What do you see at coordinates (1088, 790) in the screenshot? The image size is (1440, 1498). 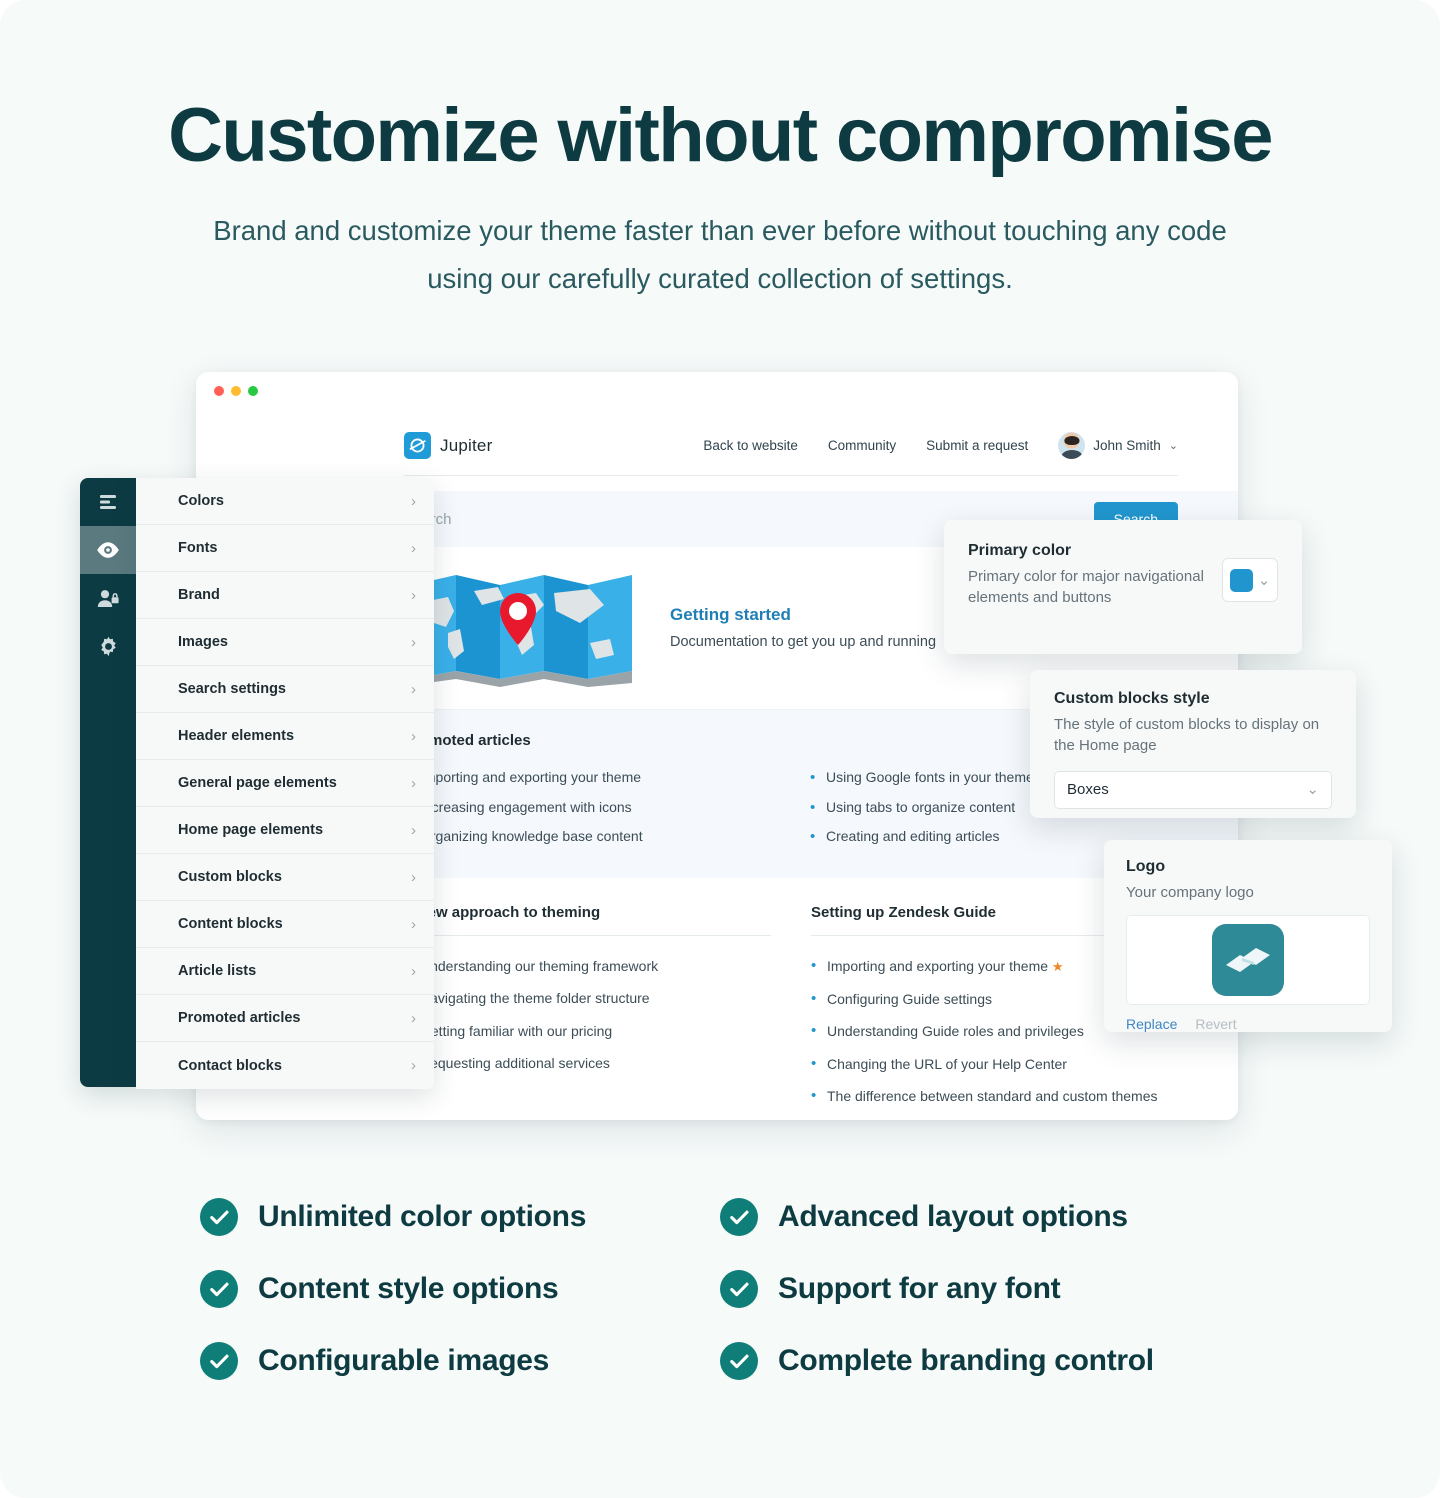 I see `select-value: Boxes` at bounding box center [1088, 790].